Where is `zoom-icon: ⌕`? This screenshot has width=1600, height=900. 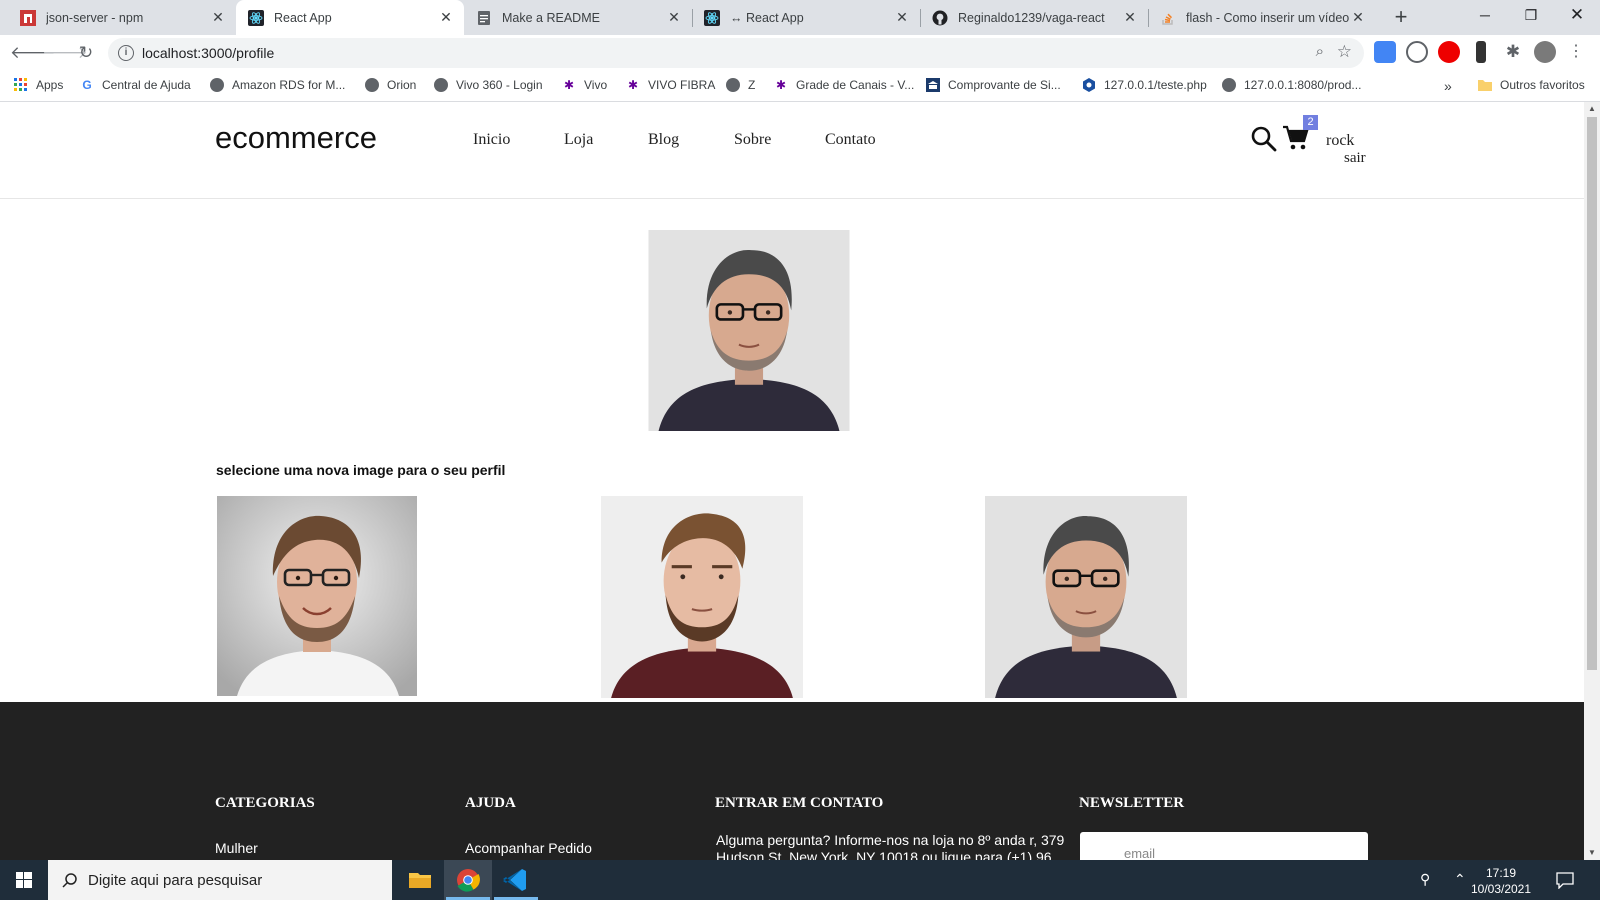
zoom-icon: ⌕ is located at coordinates (1320, 51).